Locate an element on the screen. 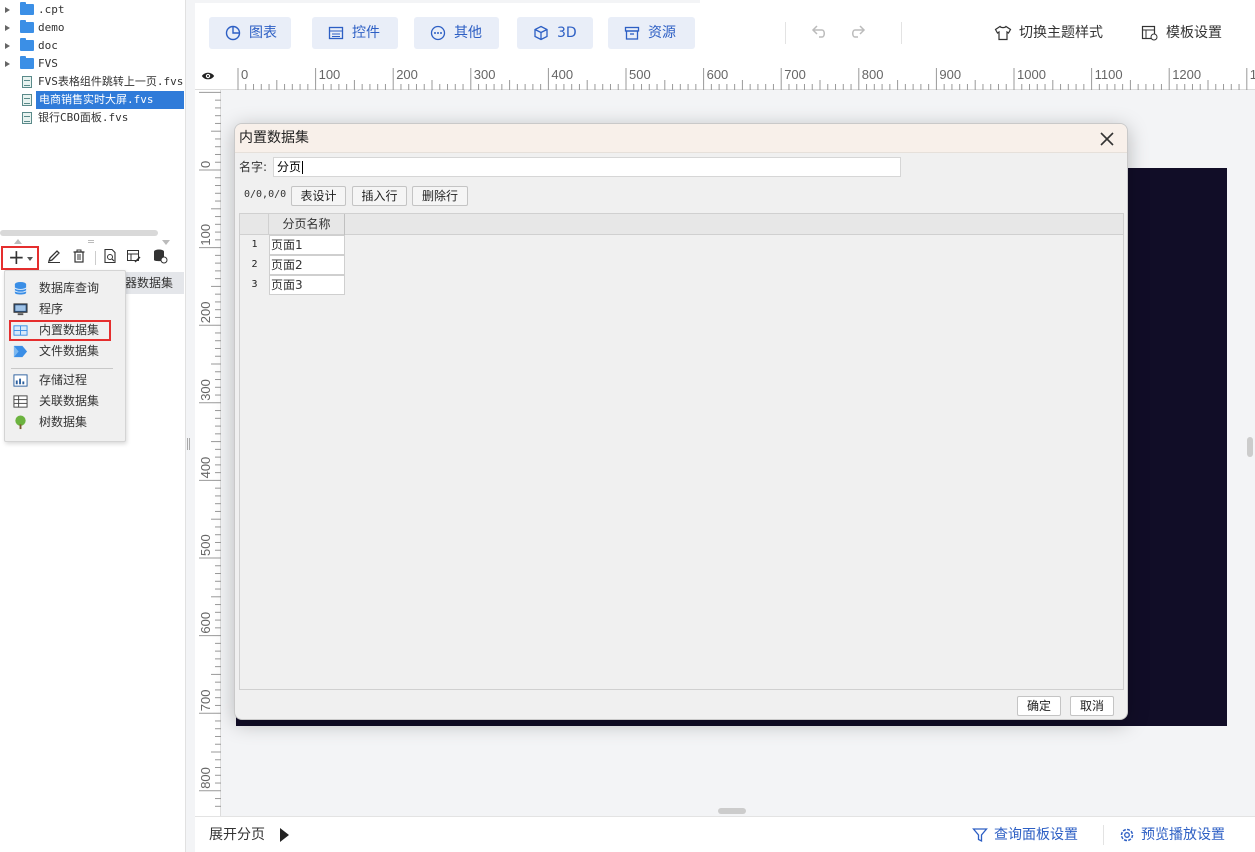 Image resolution: width=1255 pixels, height=852 pixels. menu-item-stored-procedure: 存储过程 is located at coordinates (65, 380).